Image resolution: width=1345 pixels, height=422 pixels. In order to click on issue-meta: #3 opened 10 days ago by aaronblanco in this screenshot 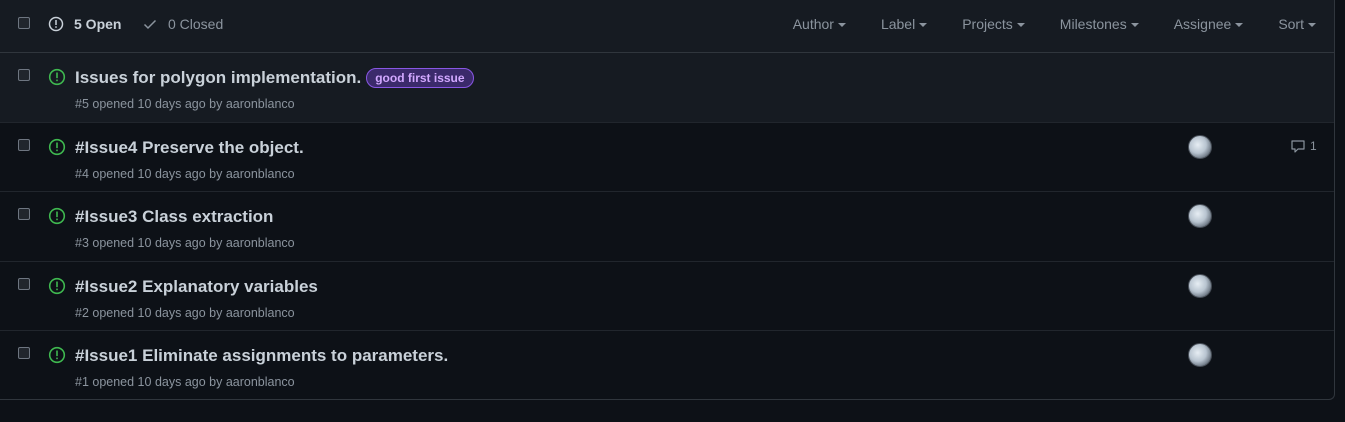, I will do `click(185, 243)`.